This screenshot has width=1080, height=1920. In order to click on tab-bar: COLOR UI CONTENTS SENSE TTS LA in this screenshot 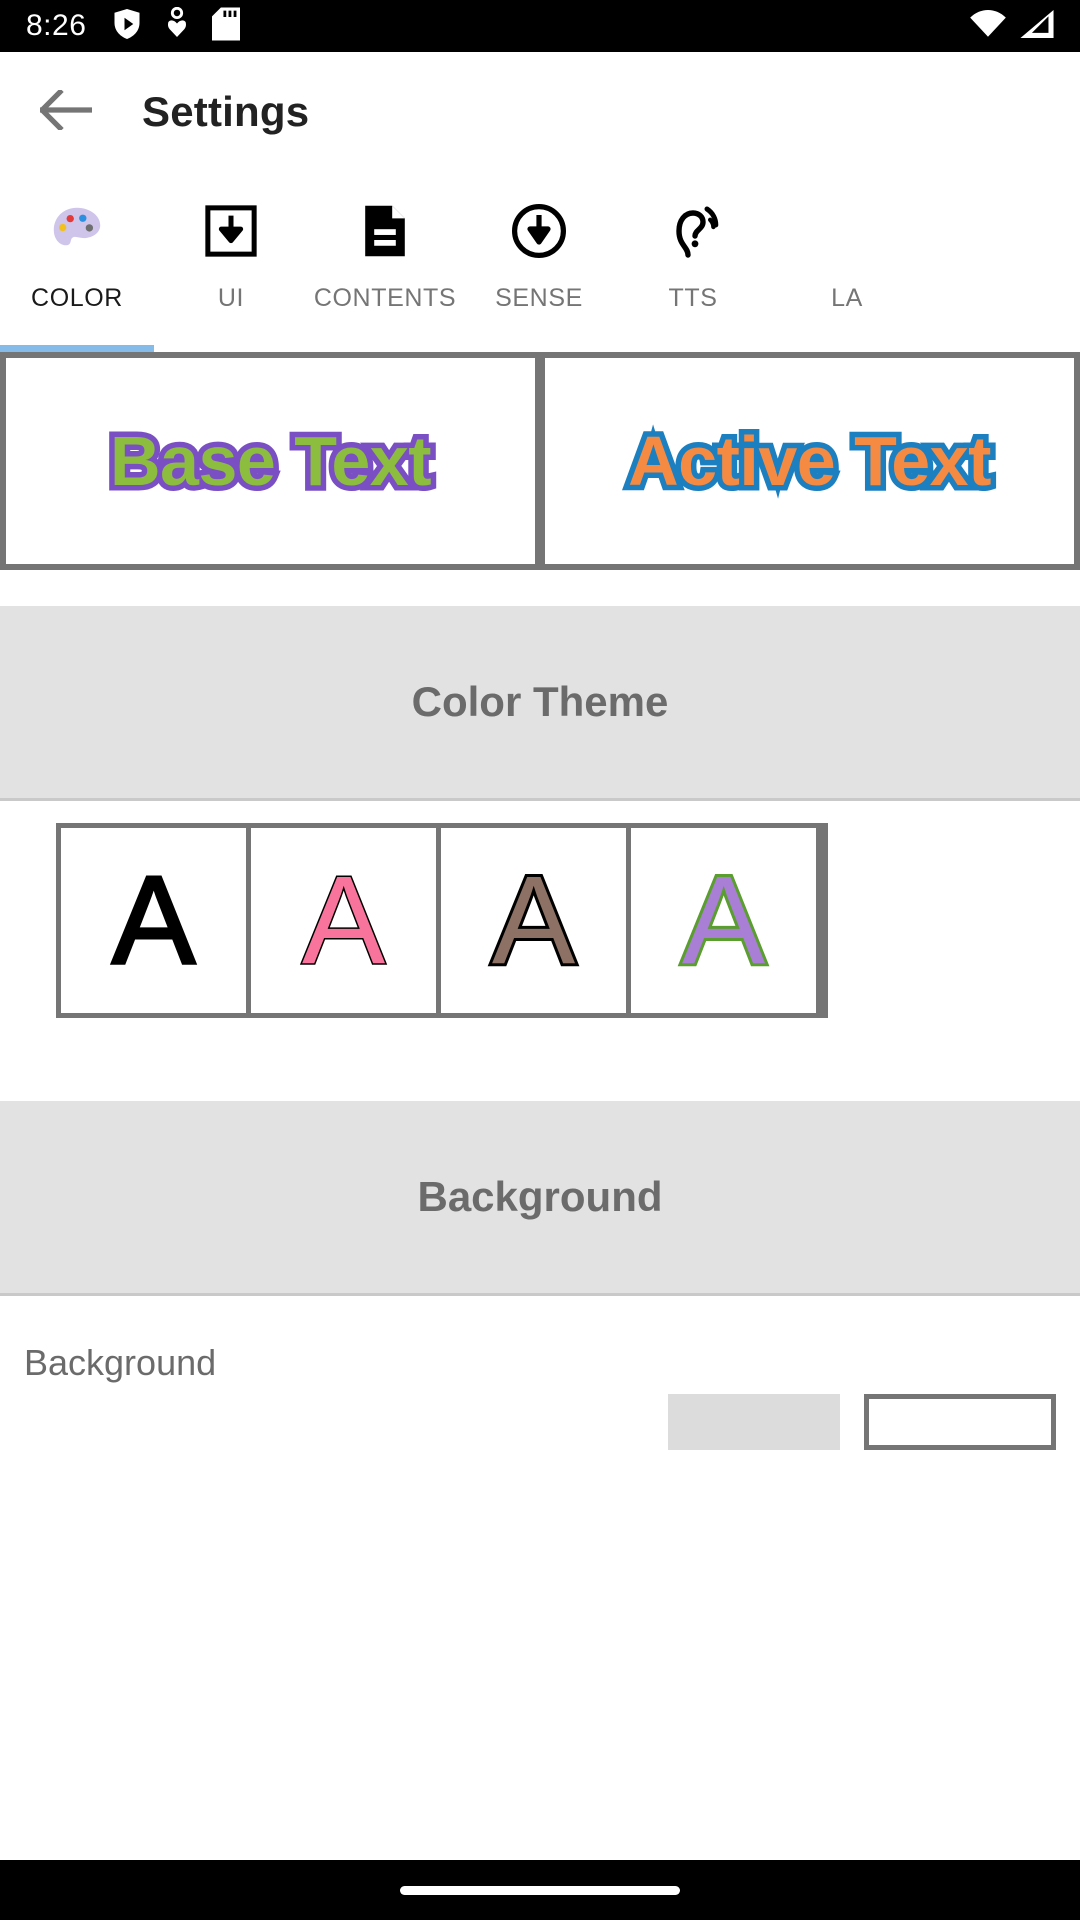, I will do `click(540, 262)`.